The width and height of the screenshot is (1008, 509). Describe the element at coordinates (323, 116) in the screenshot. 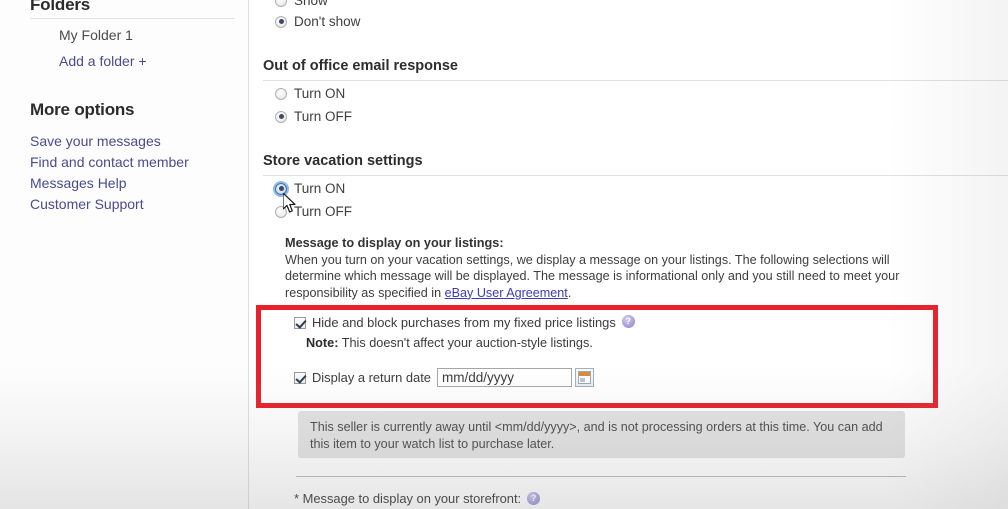

I see `radio-label-out-of-office-turn-off: Turn OFF` at that location.